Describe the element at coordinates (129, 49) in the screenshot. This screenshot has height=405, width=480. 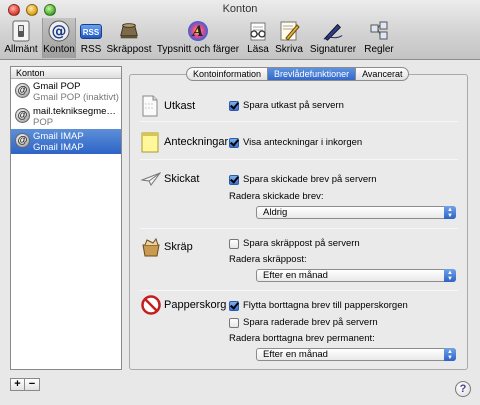
I see `toolbar-junk-label: Skräppost` at that location.